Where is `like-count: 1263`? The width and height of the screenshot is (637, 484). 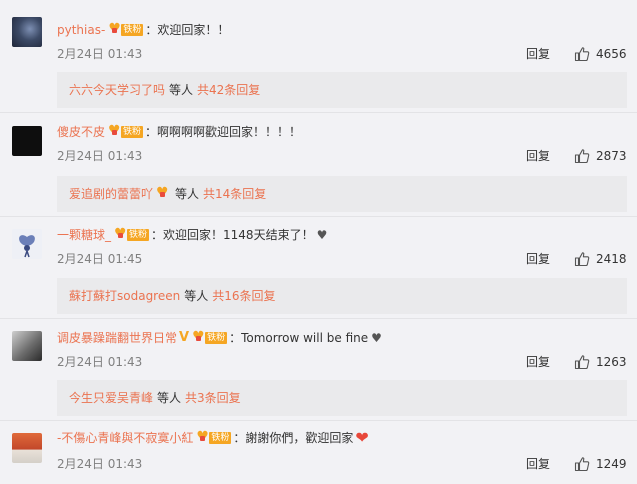
like-count: 1263 is located at coordinates (611, 362).